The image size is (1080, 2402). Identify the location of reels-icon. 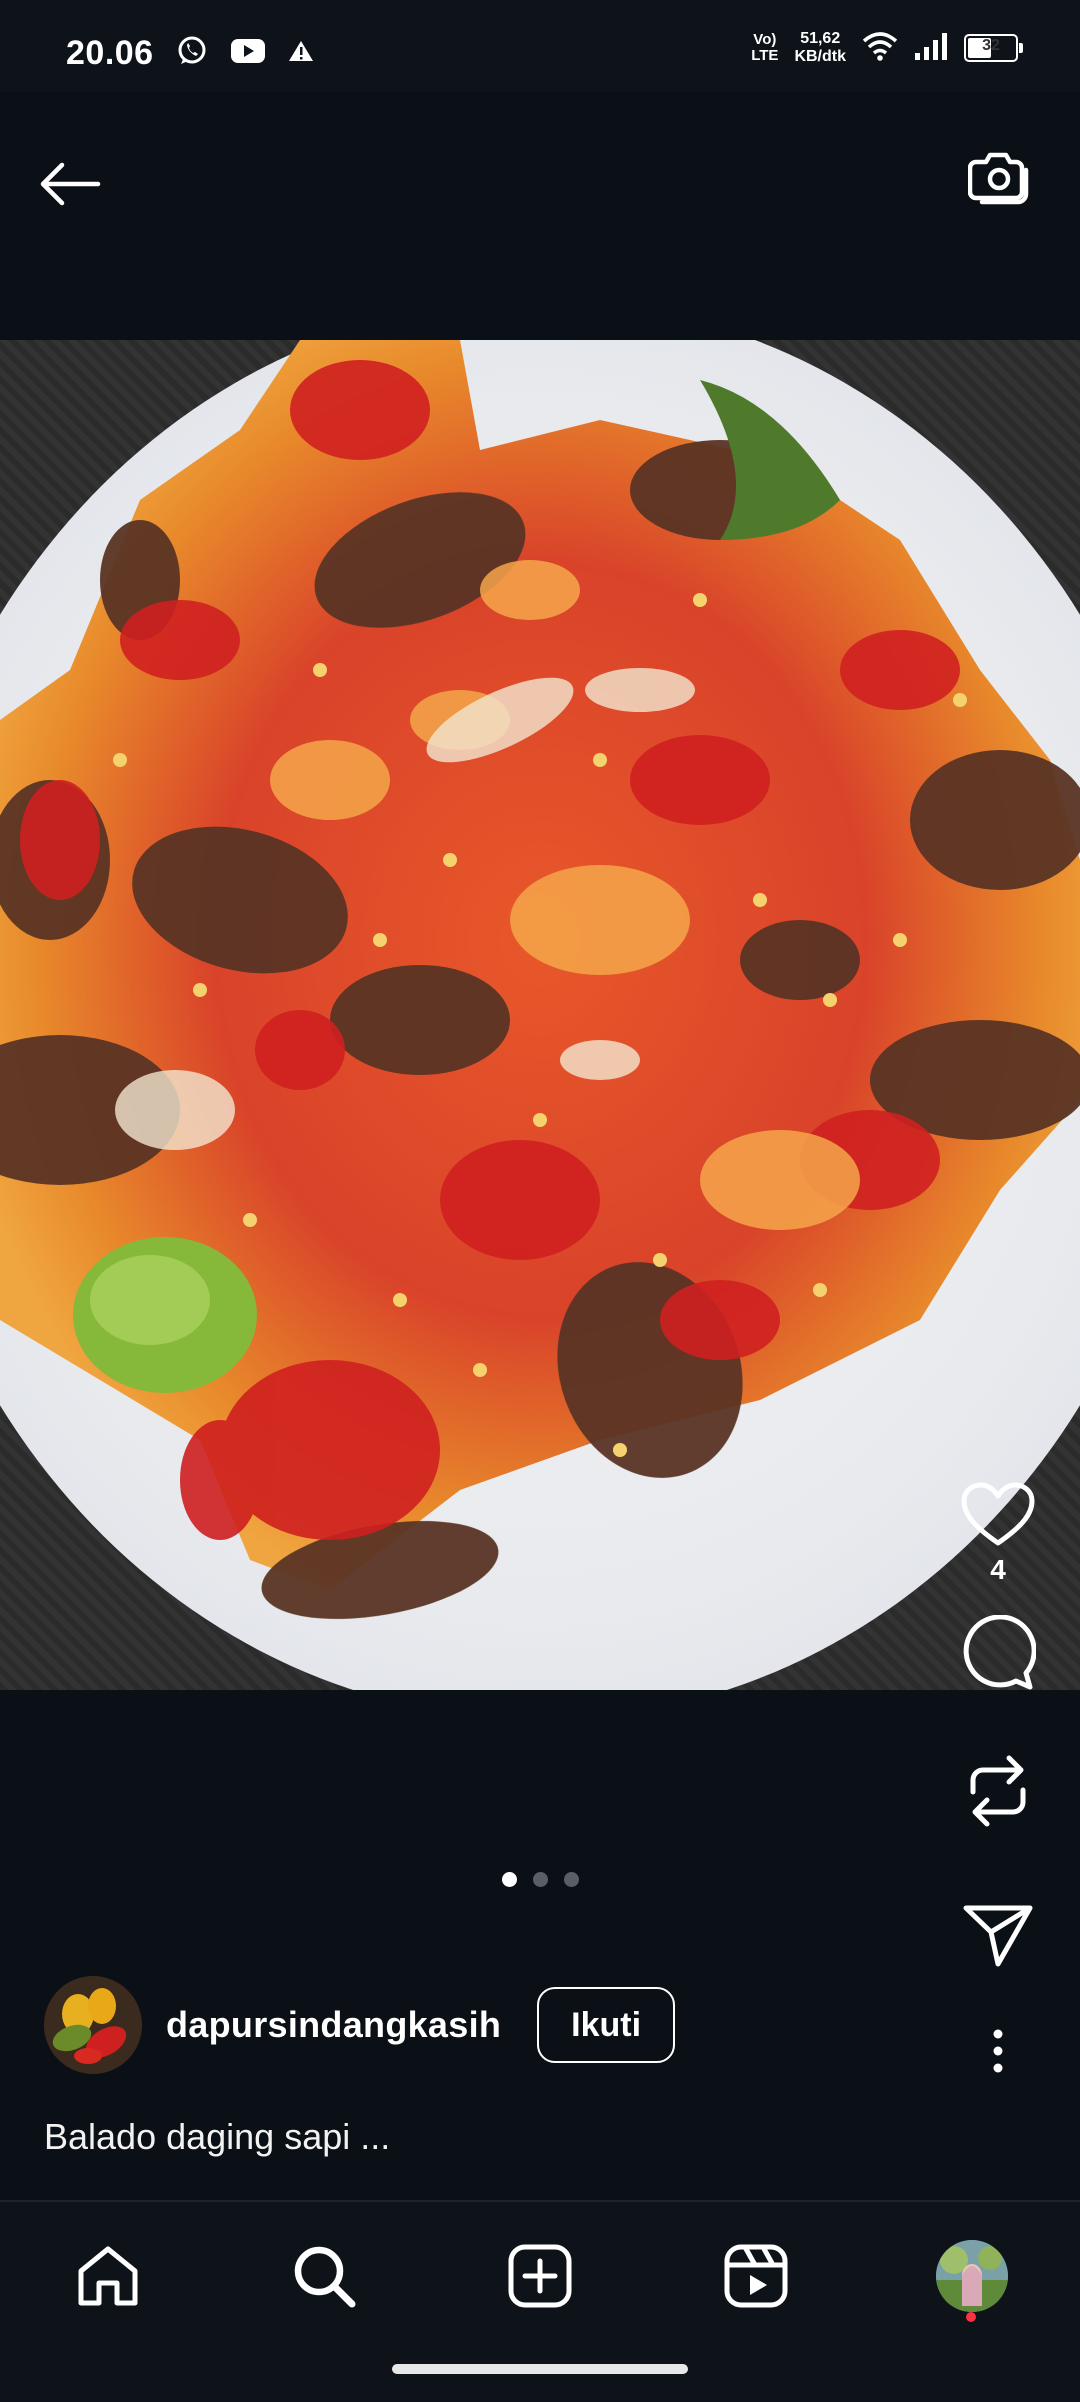
(756, 2276).